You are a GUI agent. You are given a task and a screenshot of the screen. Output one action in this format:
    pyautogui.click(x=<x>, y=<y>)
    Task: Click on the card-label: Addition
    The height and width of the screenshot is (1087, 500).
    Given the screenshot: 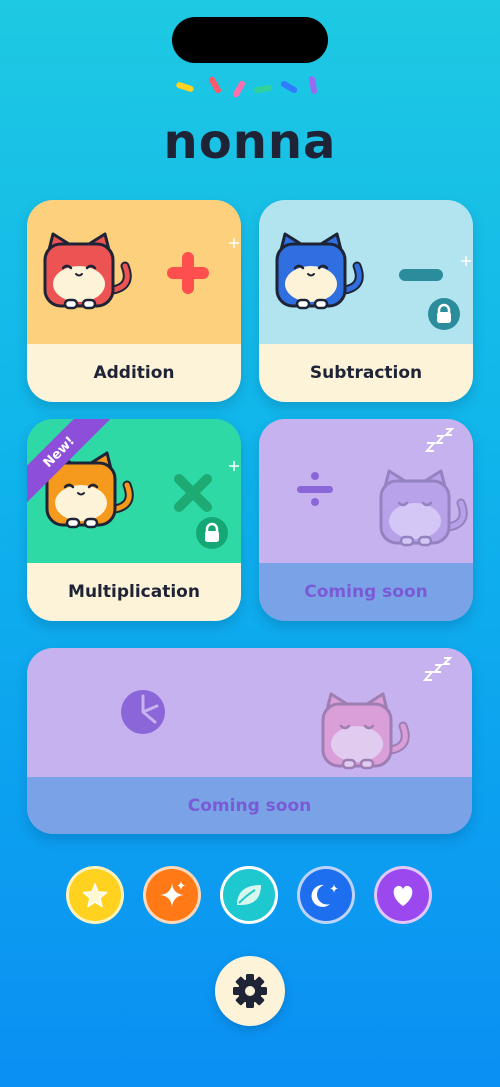 What is the action you would take?
    pyautogui.click(x=134, y=373)
    